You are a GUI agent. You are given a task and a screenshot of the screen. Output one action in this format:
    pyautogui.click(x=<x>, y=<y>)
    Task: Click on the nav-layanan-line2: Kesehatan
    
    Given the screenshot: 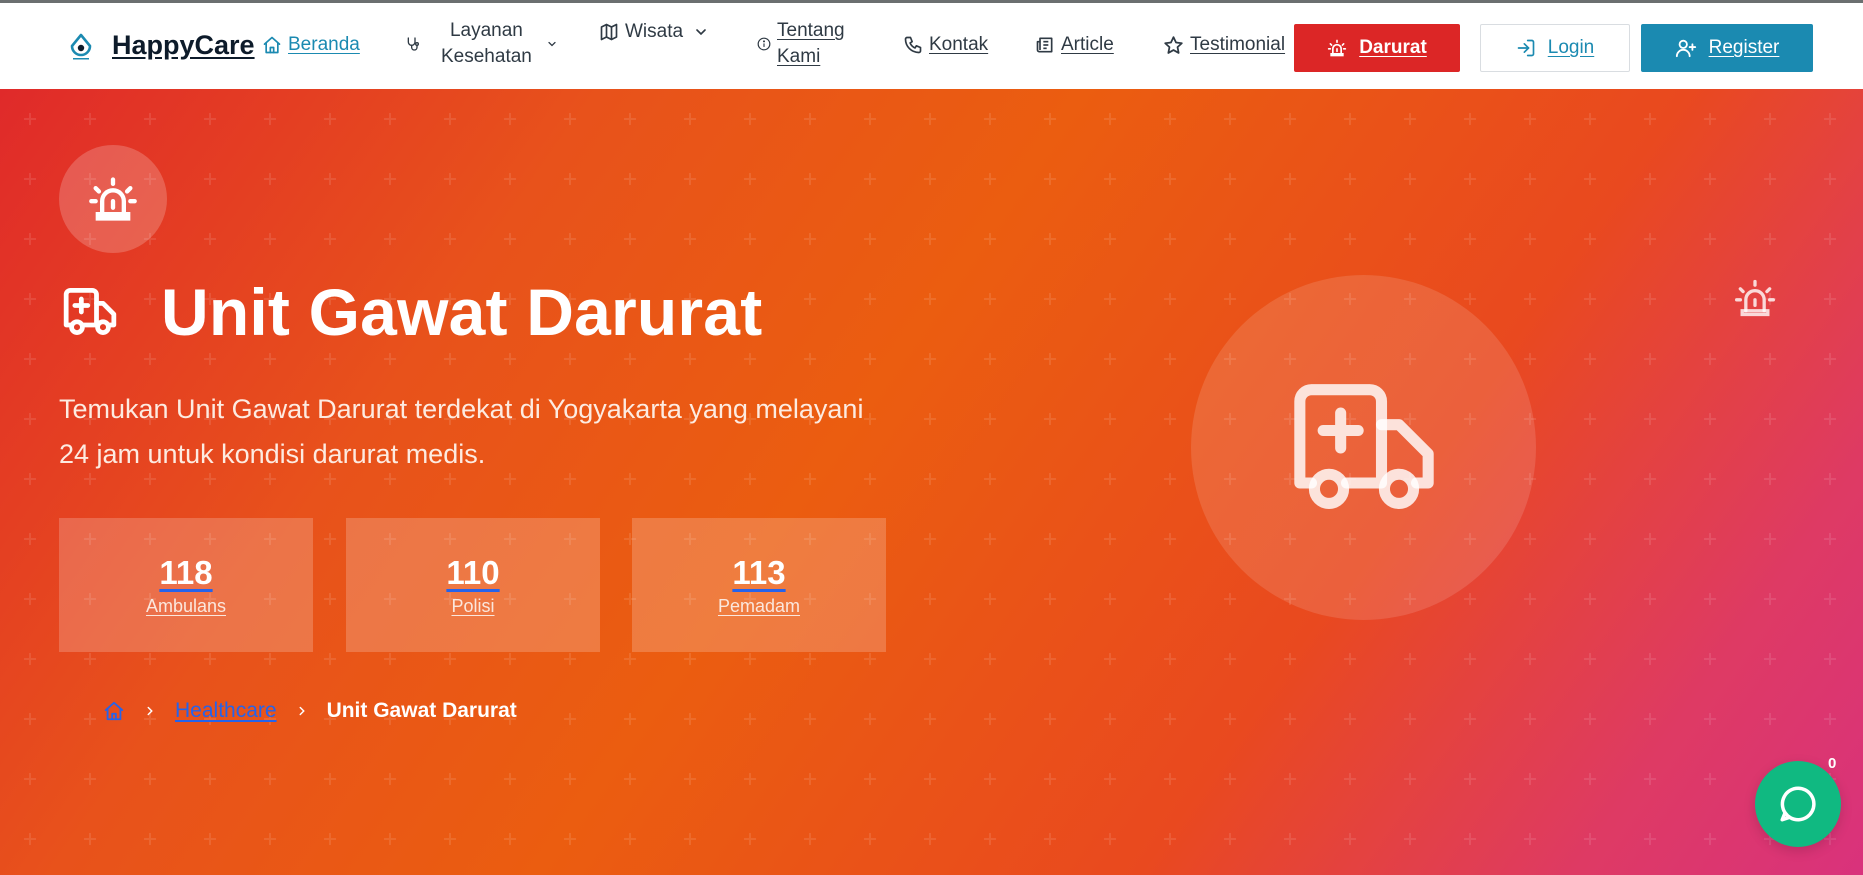 What is the action you would take?
    pyautogui.click(x=486, y=56)
    